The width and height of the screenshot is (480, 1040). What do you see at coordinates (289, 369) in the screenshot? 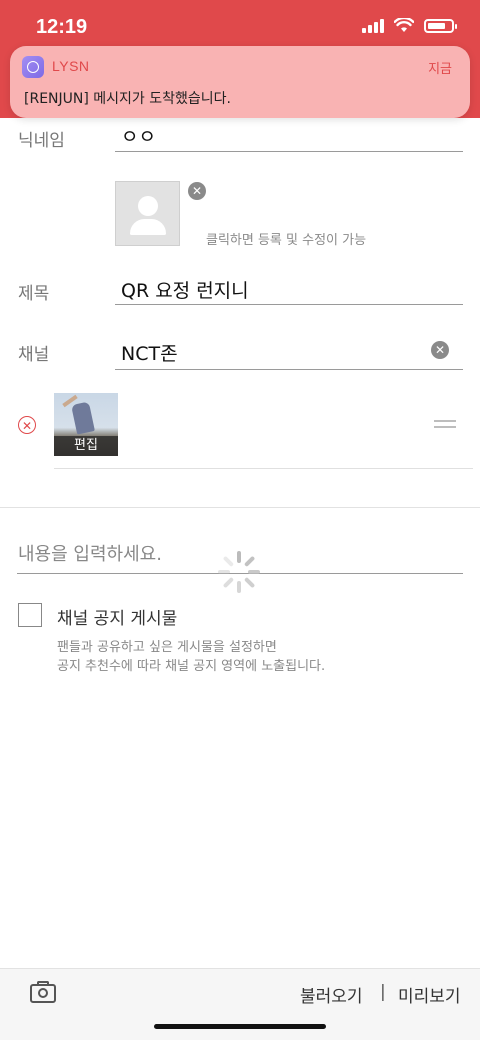
I see `channel-underline` at bounding box center [289, 369].